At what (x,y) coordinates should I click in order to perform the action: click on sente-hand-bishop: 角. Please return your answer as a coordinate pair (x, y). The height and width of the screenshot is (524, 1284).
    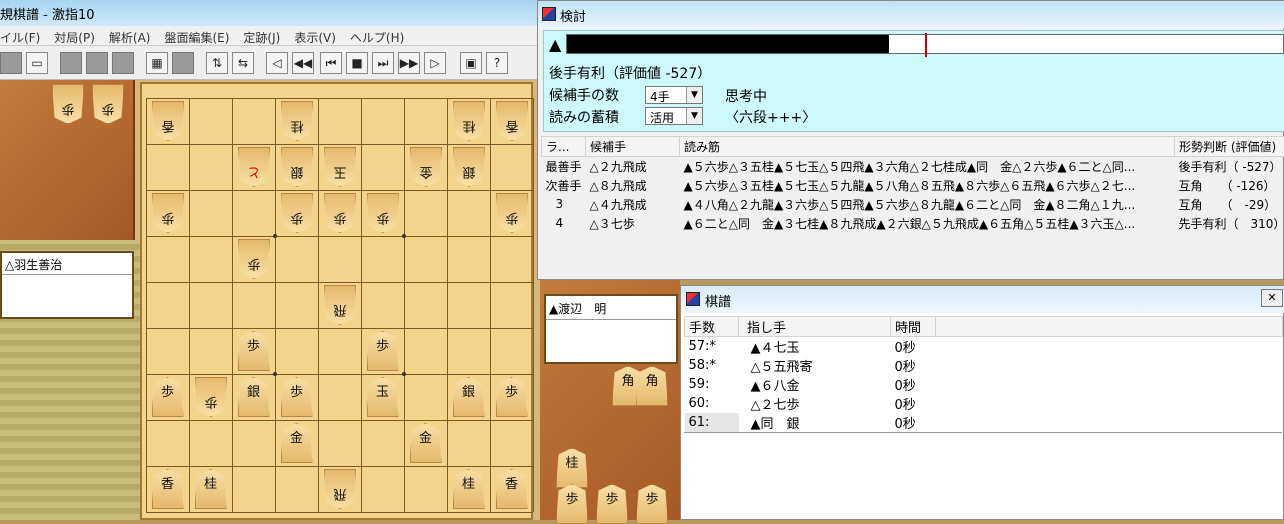
    Looking at the image, I should click on (652, 386).